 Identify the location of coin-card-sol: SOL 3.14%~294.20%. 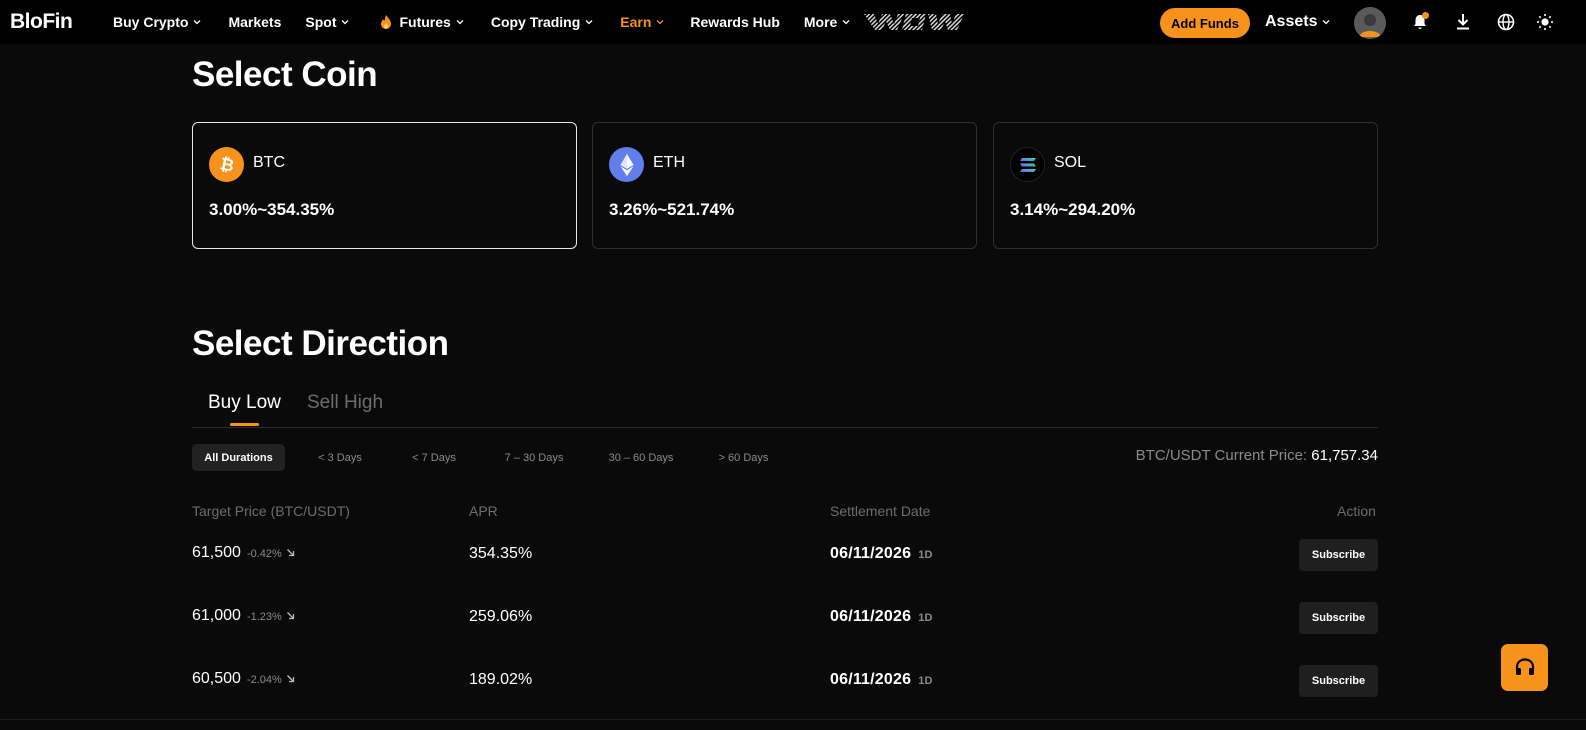
(1185, 185).